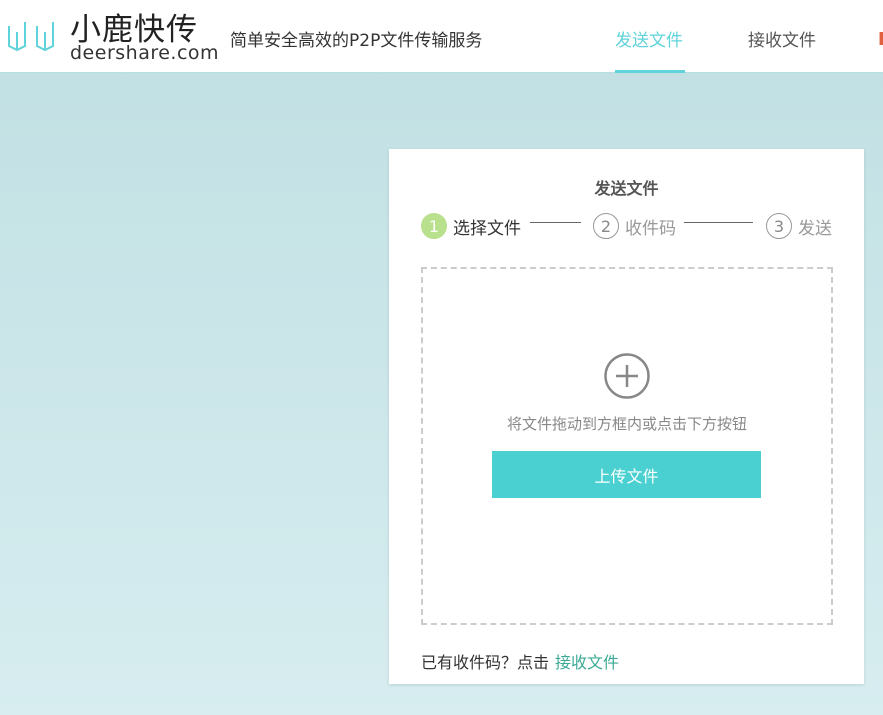  Describe the element at coordinates (782, 38) in the screenshot. I see `nav-receive-files: 接收文件` at that location.